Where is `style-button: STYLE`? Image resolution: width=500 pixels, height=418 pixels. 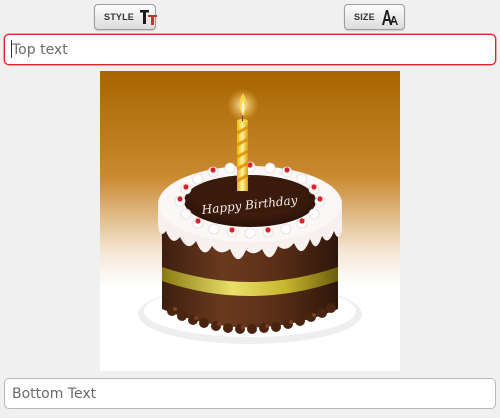 style-button: STYLE is located at coordinates (126, 17).